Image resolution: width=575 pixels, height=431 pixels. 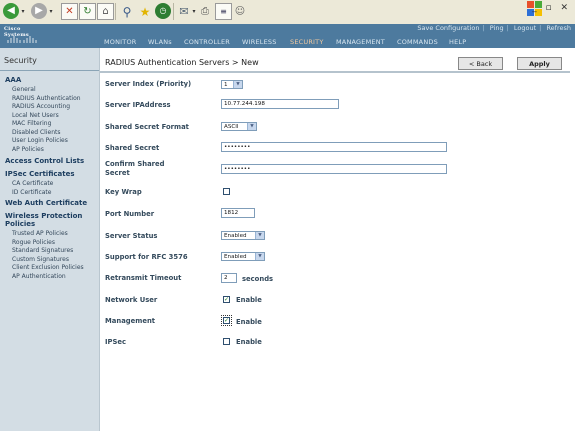 What do you see at coordinates (130, 321) in the screenshot?
I see `management-label: Management` at bounding box center [130, 321].